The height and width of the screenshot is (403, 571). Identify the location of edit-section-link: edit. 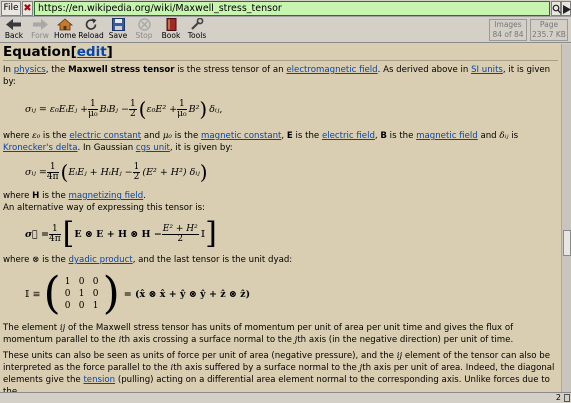
(92, 52).